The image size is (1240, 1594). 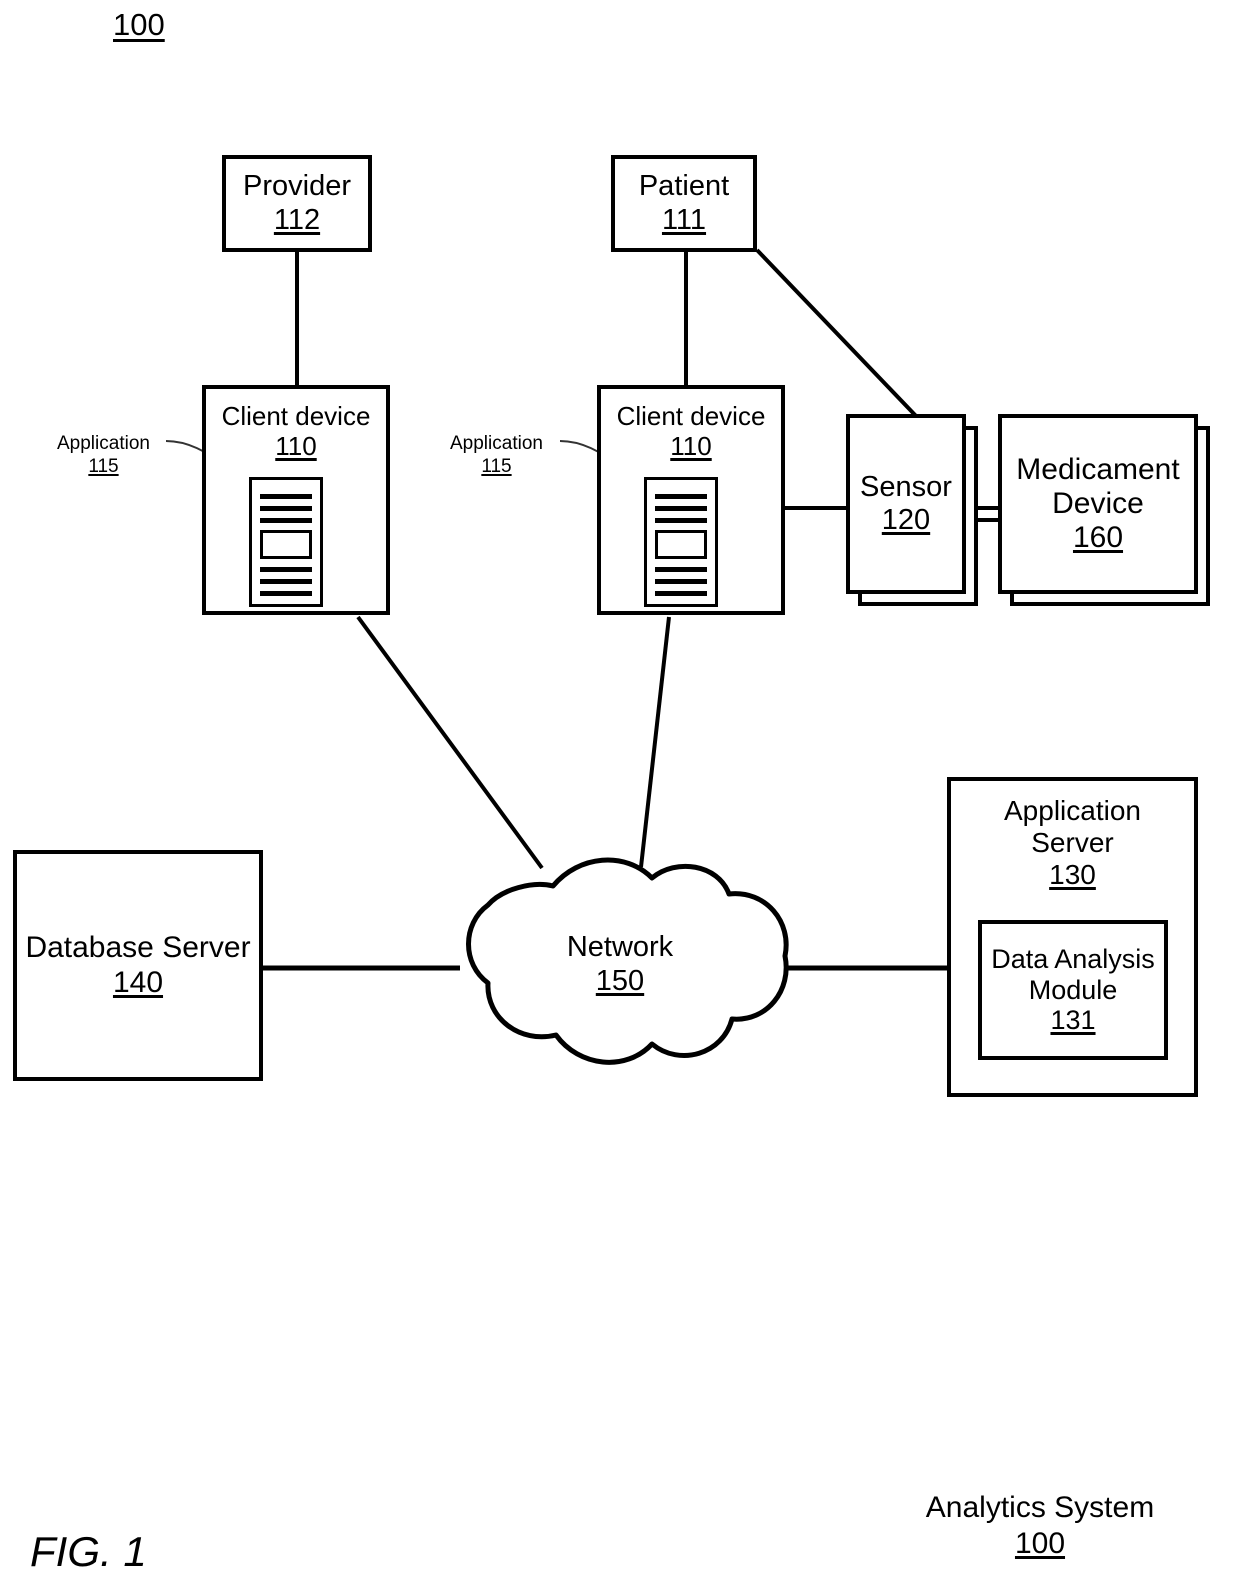 I want to click on node-data-analysis-module-title: Data Analysis Module, so click(x=1073, y=974).